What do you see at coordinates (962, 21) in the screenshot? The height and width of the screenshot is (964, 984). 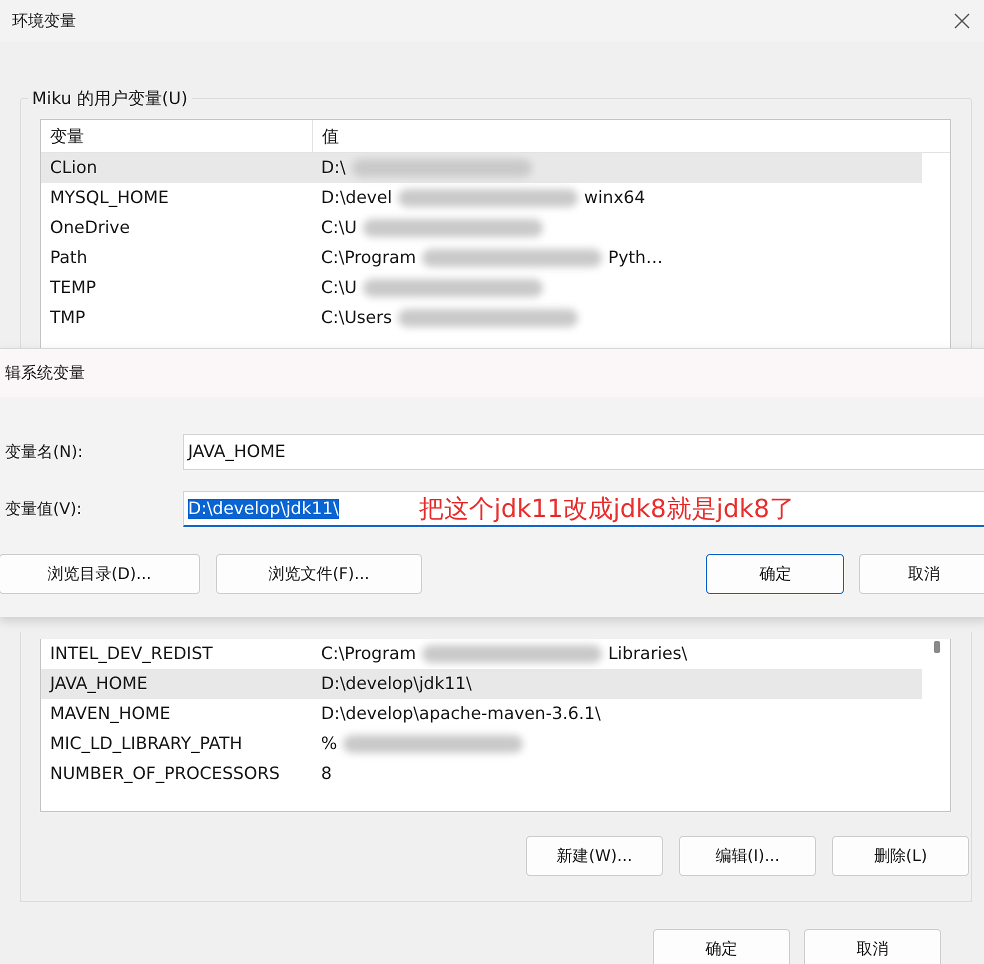 I see `close-icon` at bounding box center [962, 21].